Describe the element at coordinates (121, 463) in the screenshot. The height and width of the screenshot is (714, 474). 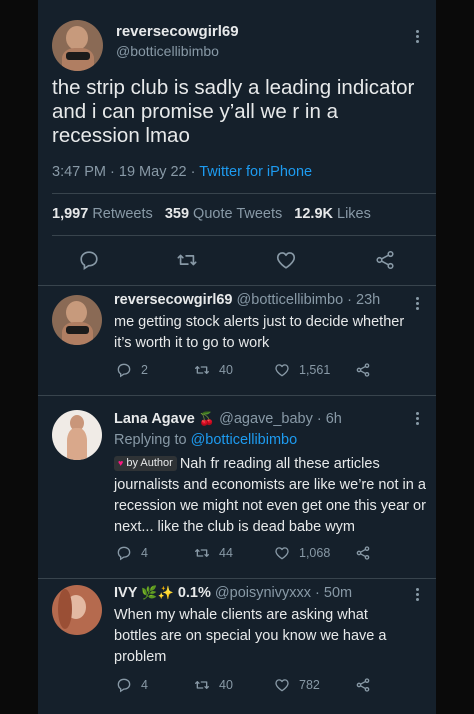
I see `heart-icon: ♥` at that location.